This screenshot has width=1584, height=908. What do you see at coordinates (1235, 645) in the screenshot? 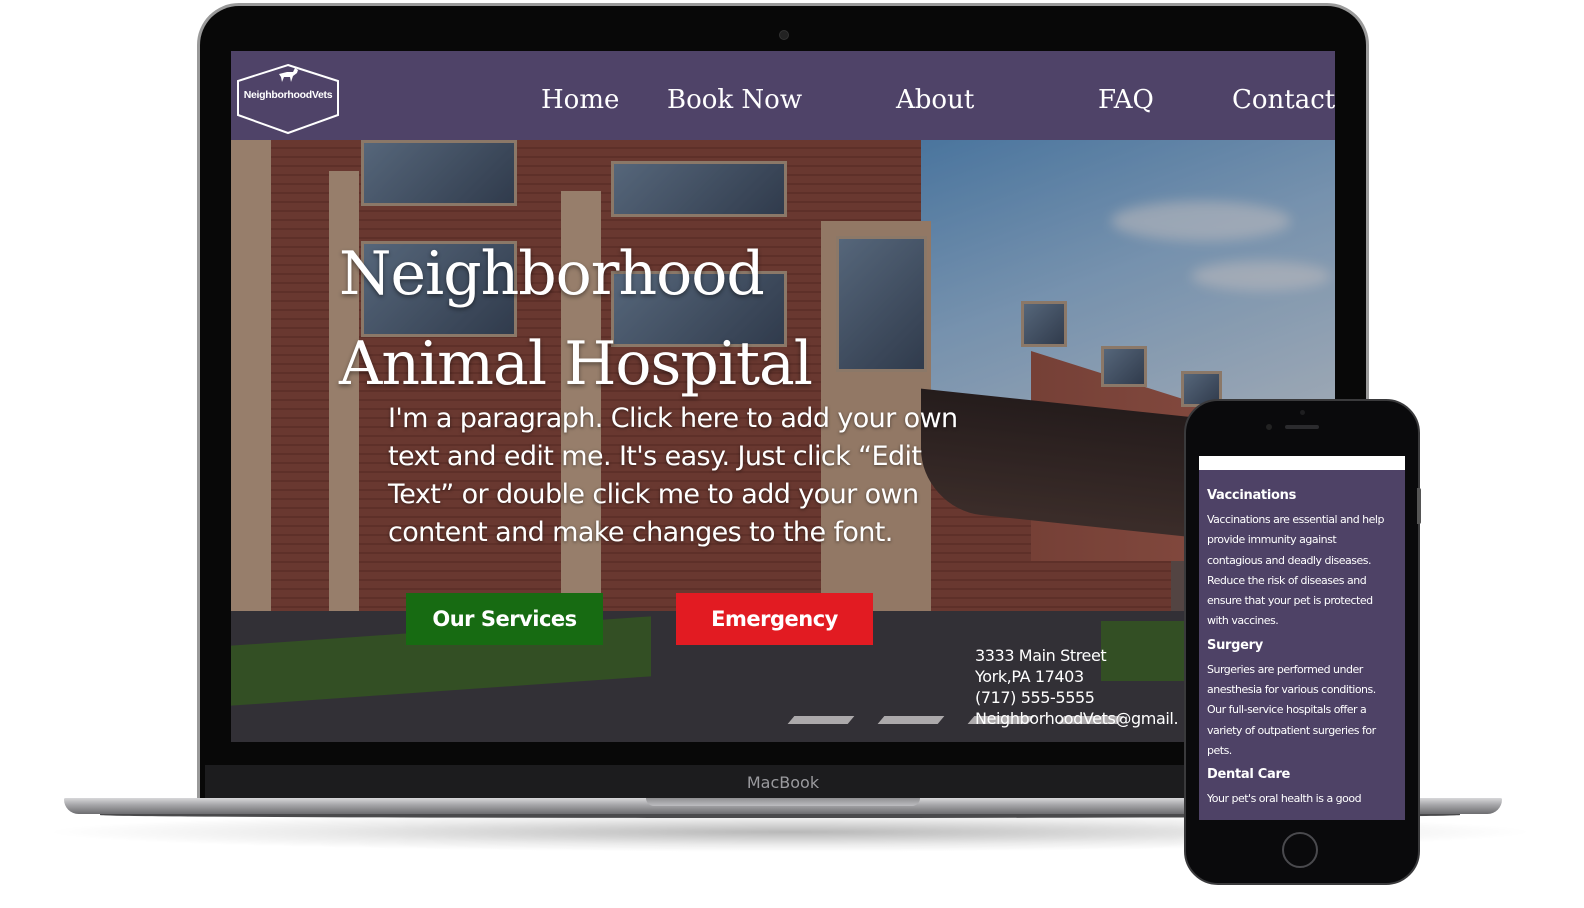
I see `mobile-section-heading: Surgery` at bounding box center [1235, 645].